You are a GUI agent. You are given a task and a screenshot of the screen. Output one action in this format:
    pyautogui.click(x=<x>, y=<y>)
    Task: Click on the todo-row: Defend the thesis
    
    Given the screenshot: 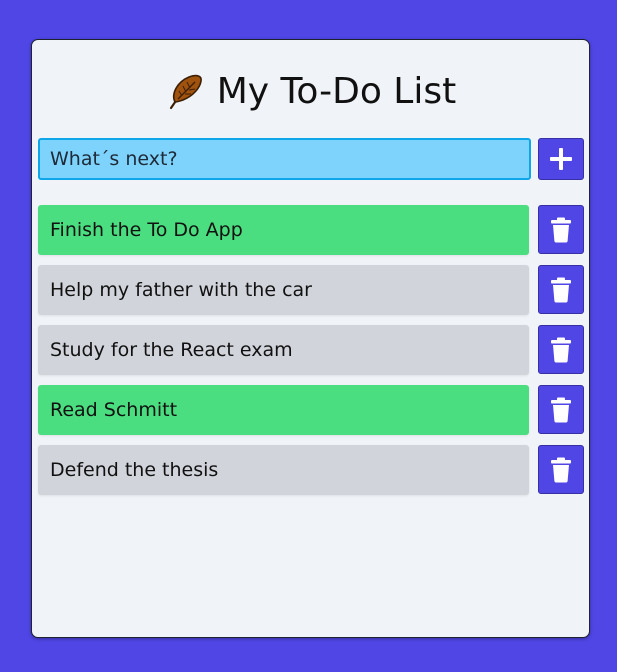 What is the action you would take?
    pyautogui.click(x=311, y=470)
    